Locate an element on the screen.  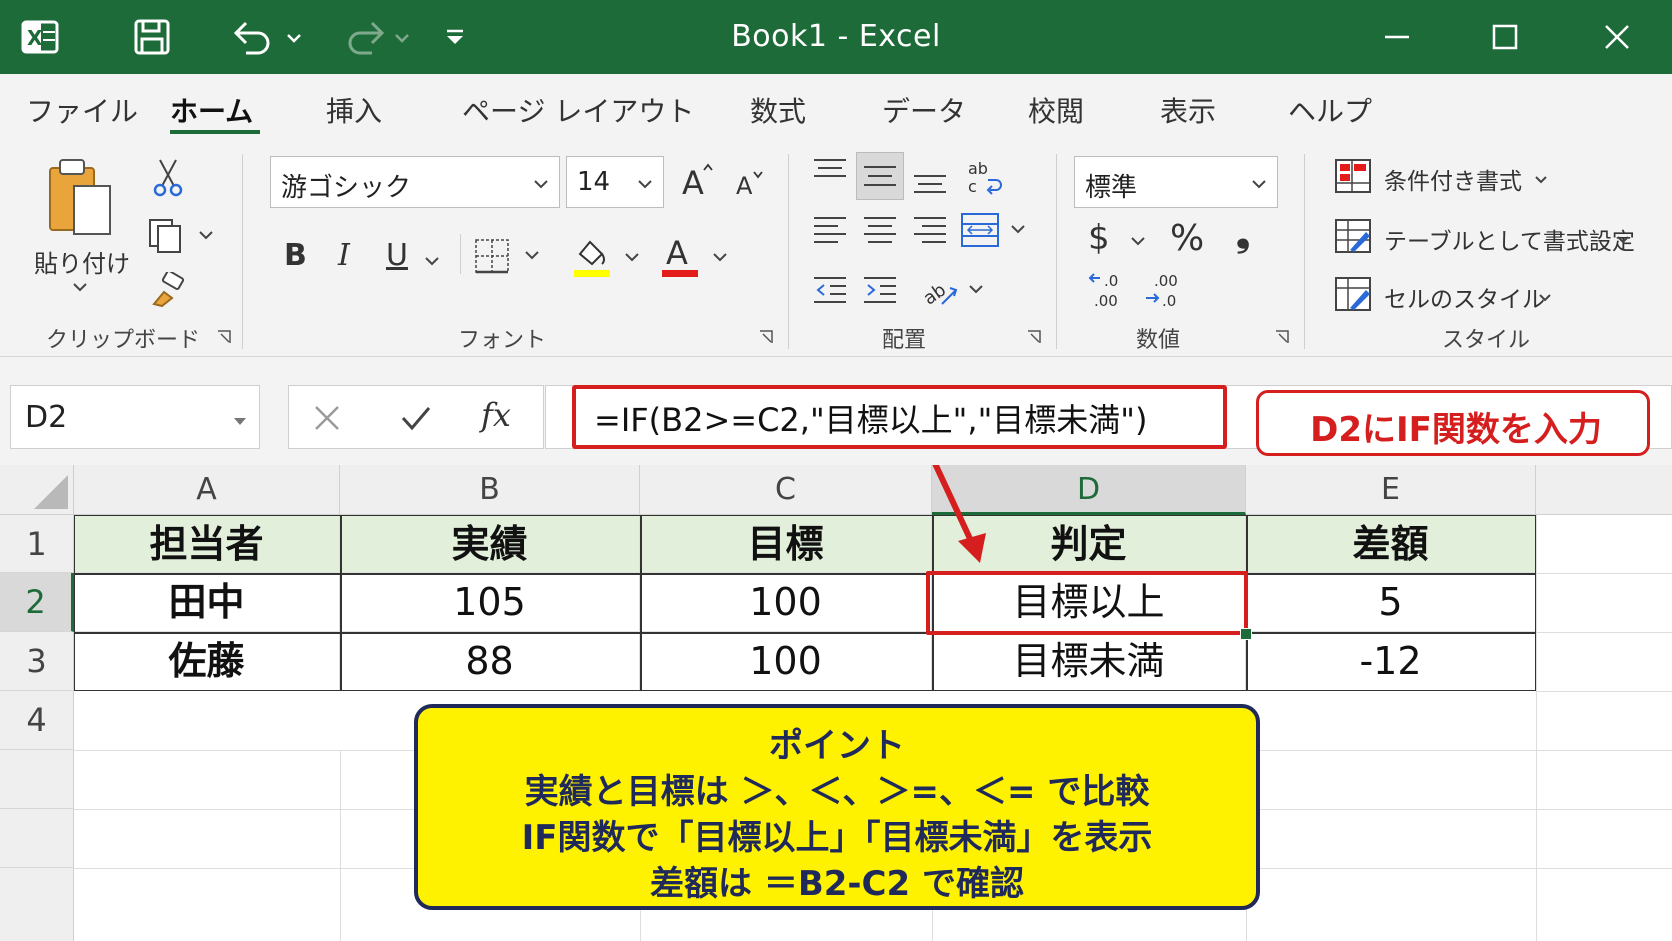
close-icon is located at coordinates (1617, 37).